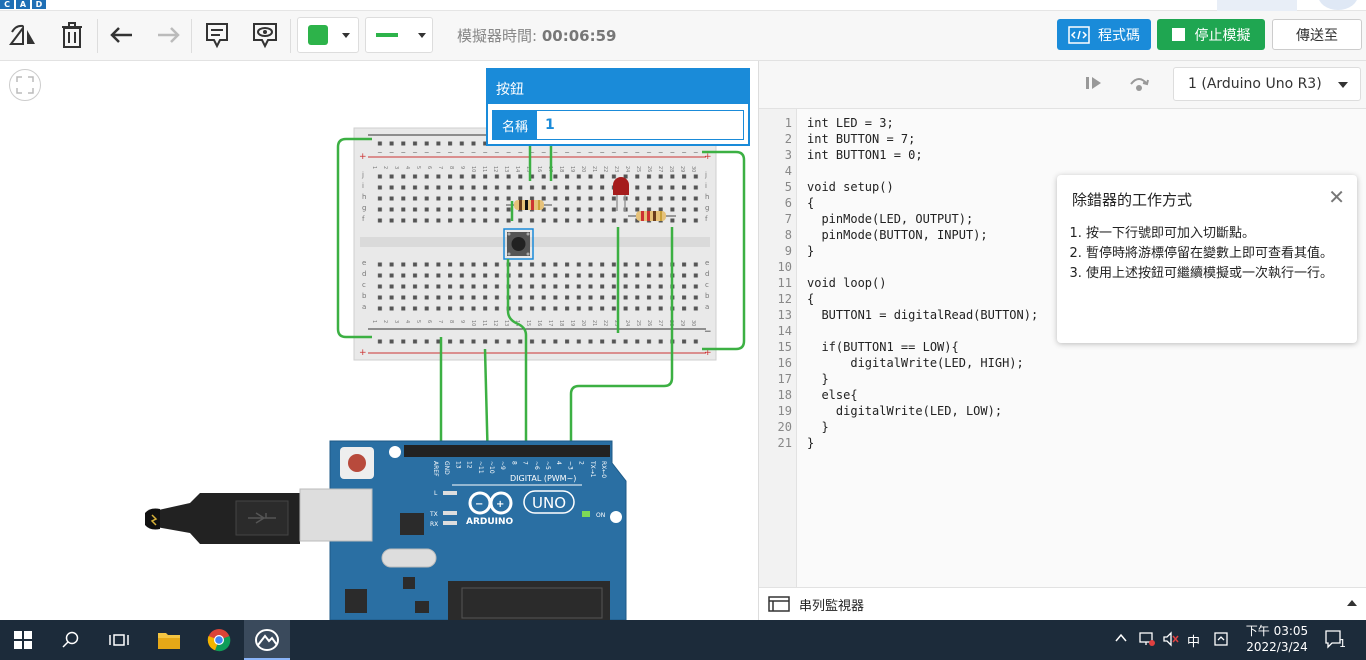  I want to click on line-number: 1, so click(775, 123).